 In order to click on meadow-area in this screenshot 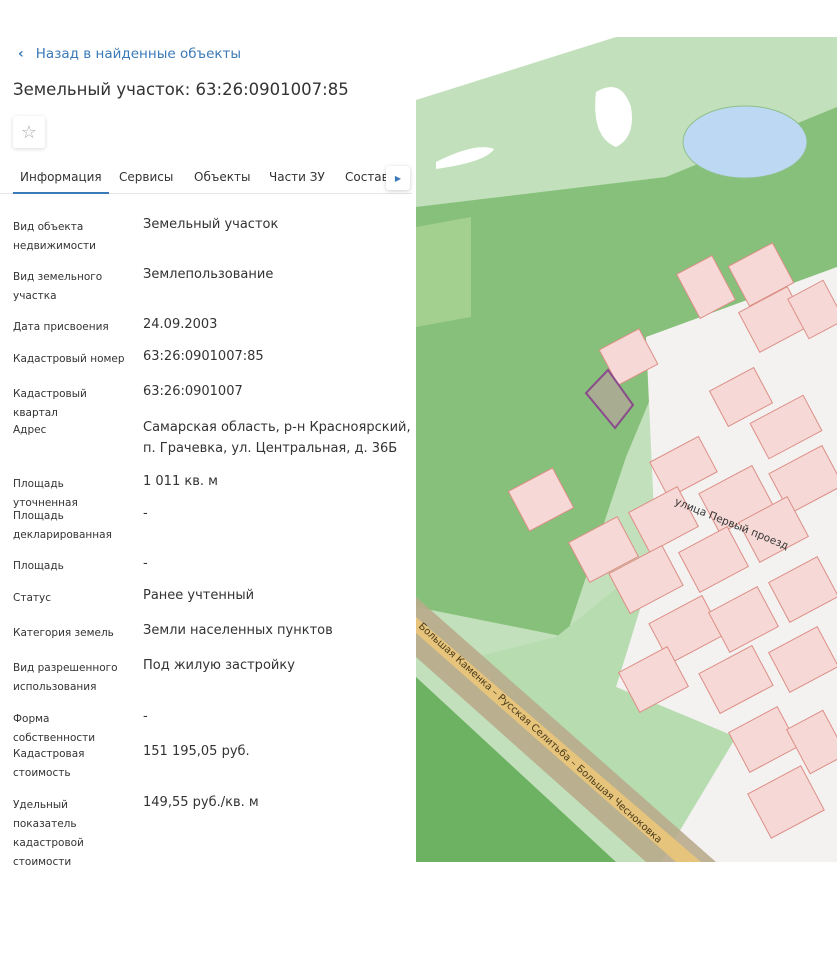, I will do `click(443, 272)`.